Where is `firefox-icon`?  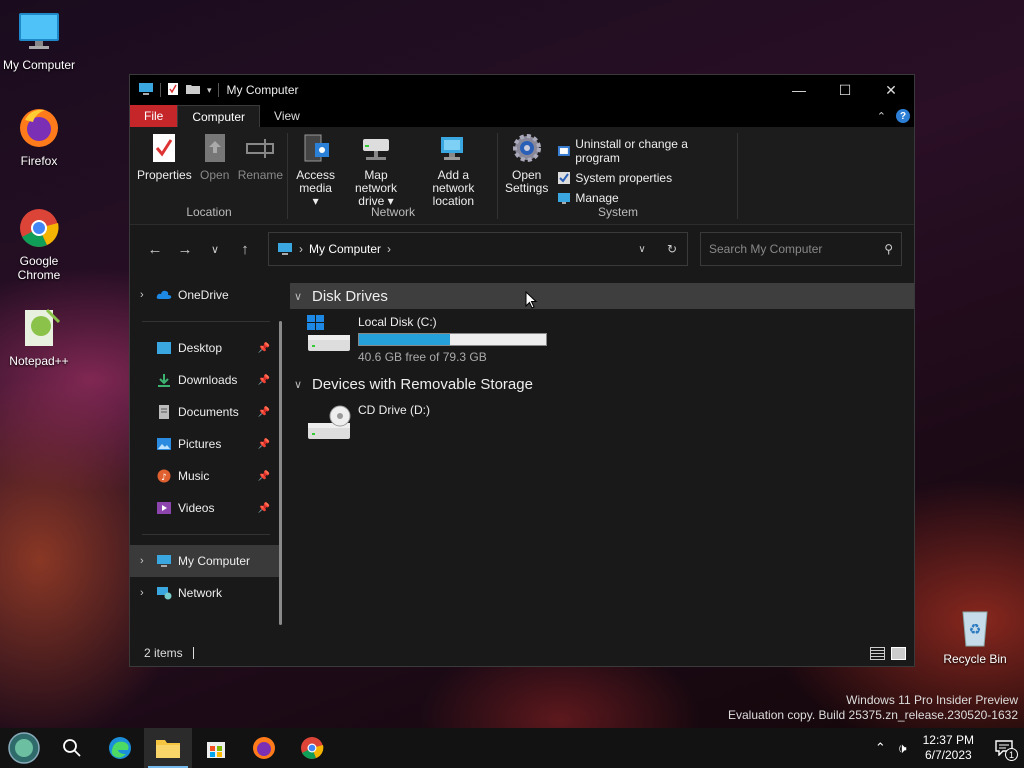 firefox-icon is located at coordinates (264, 748).